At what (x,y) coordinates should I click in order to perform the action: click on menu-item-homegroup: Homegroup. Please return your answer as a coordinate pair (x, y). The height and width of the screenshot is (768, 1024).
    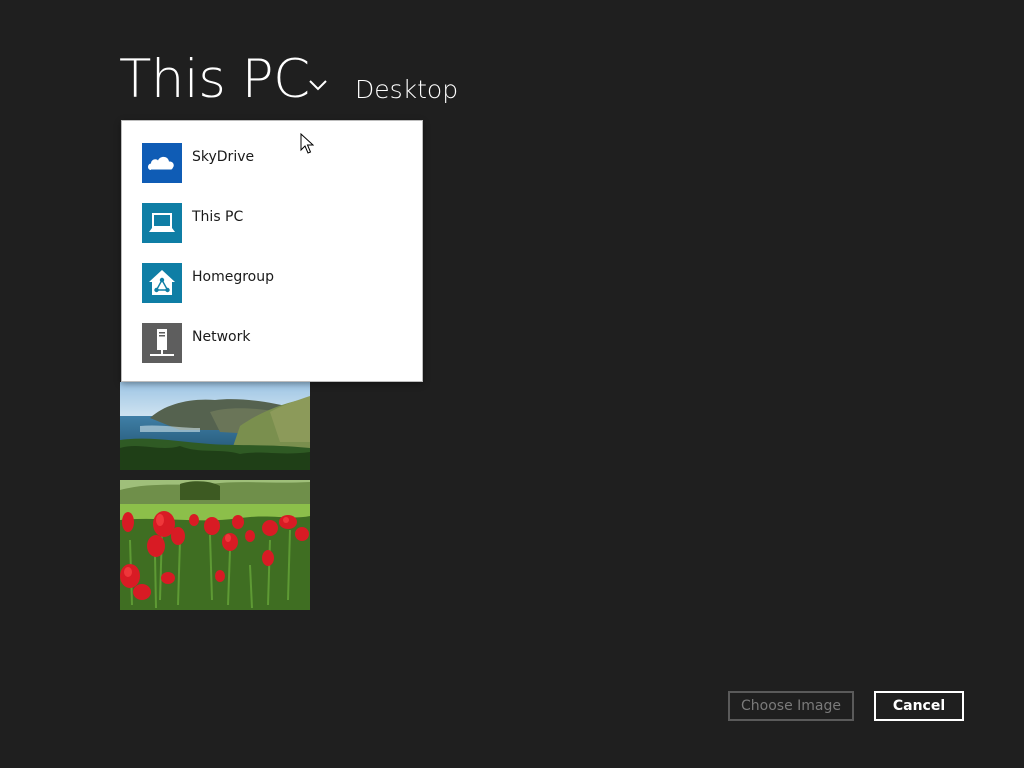
    Looking at the image, I should click on (272, 288).